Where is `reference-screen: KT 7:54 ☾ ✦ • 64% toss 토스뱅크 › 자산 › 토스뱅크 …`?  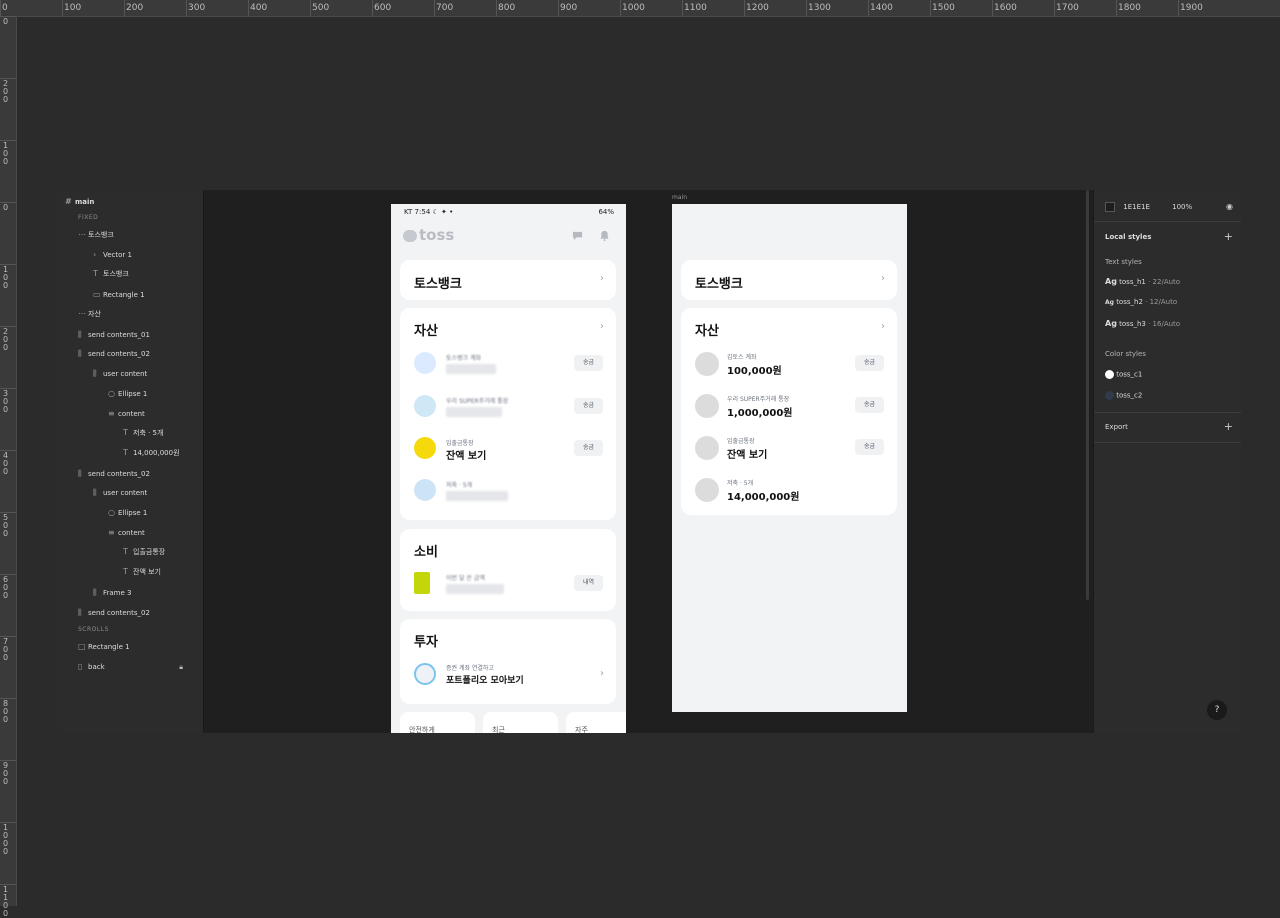 reference-screen: KT 7:54 ☾ ✦ • 64% toss 토스뱅크 › 자산 › 토스뱅크 … is located at coordinates (508, 468).